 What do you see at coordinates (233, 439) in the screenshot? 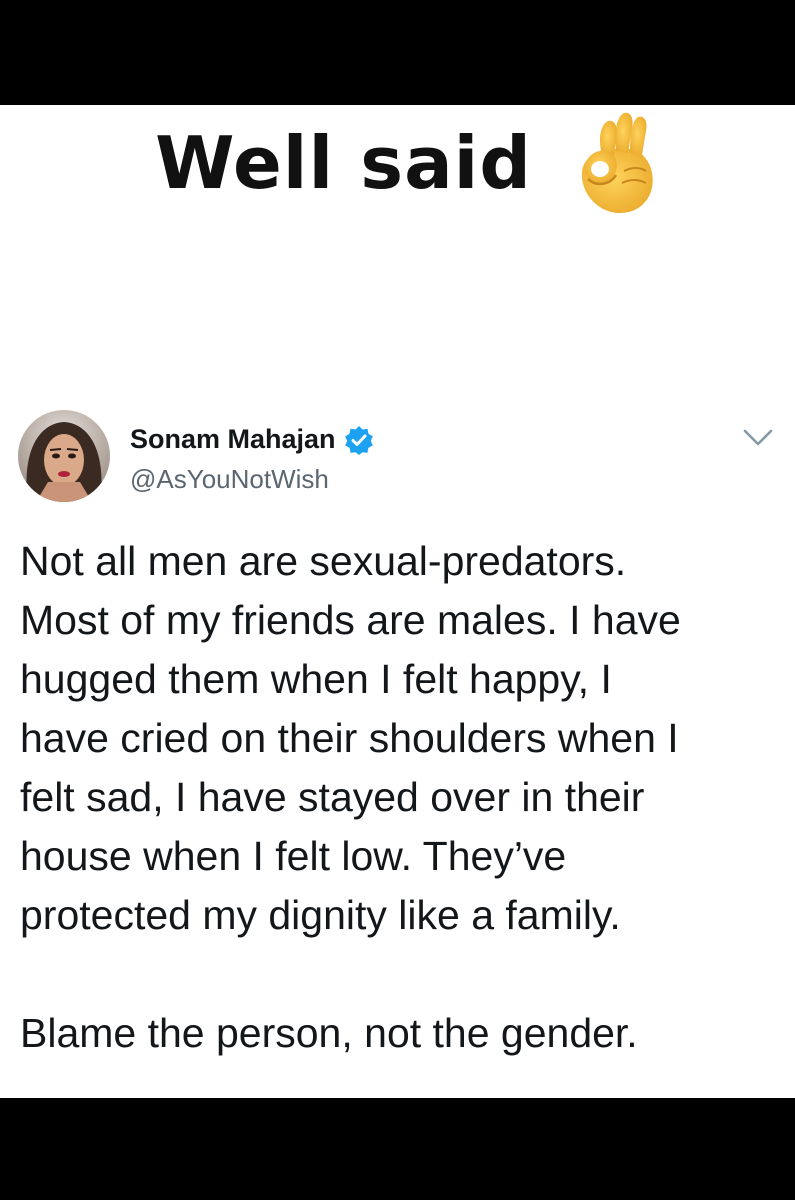
I see `display-name: Sonam Mahajan` at bounding box center [233, 439].